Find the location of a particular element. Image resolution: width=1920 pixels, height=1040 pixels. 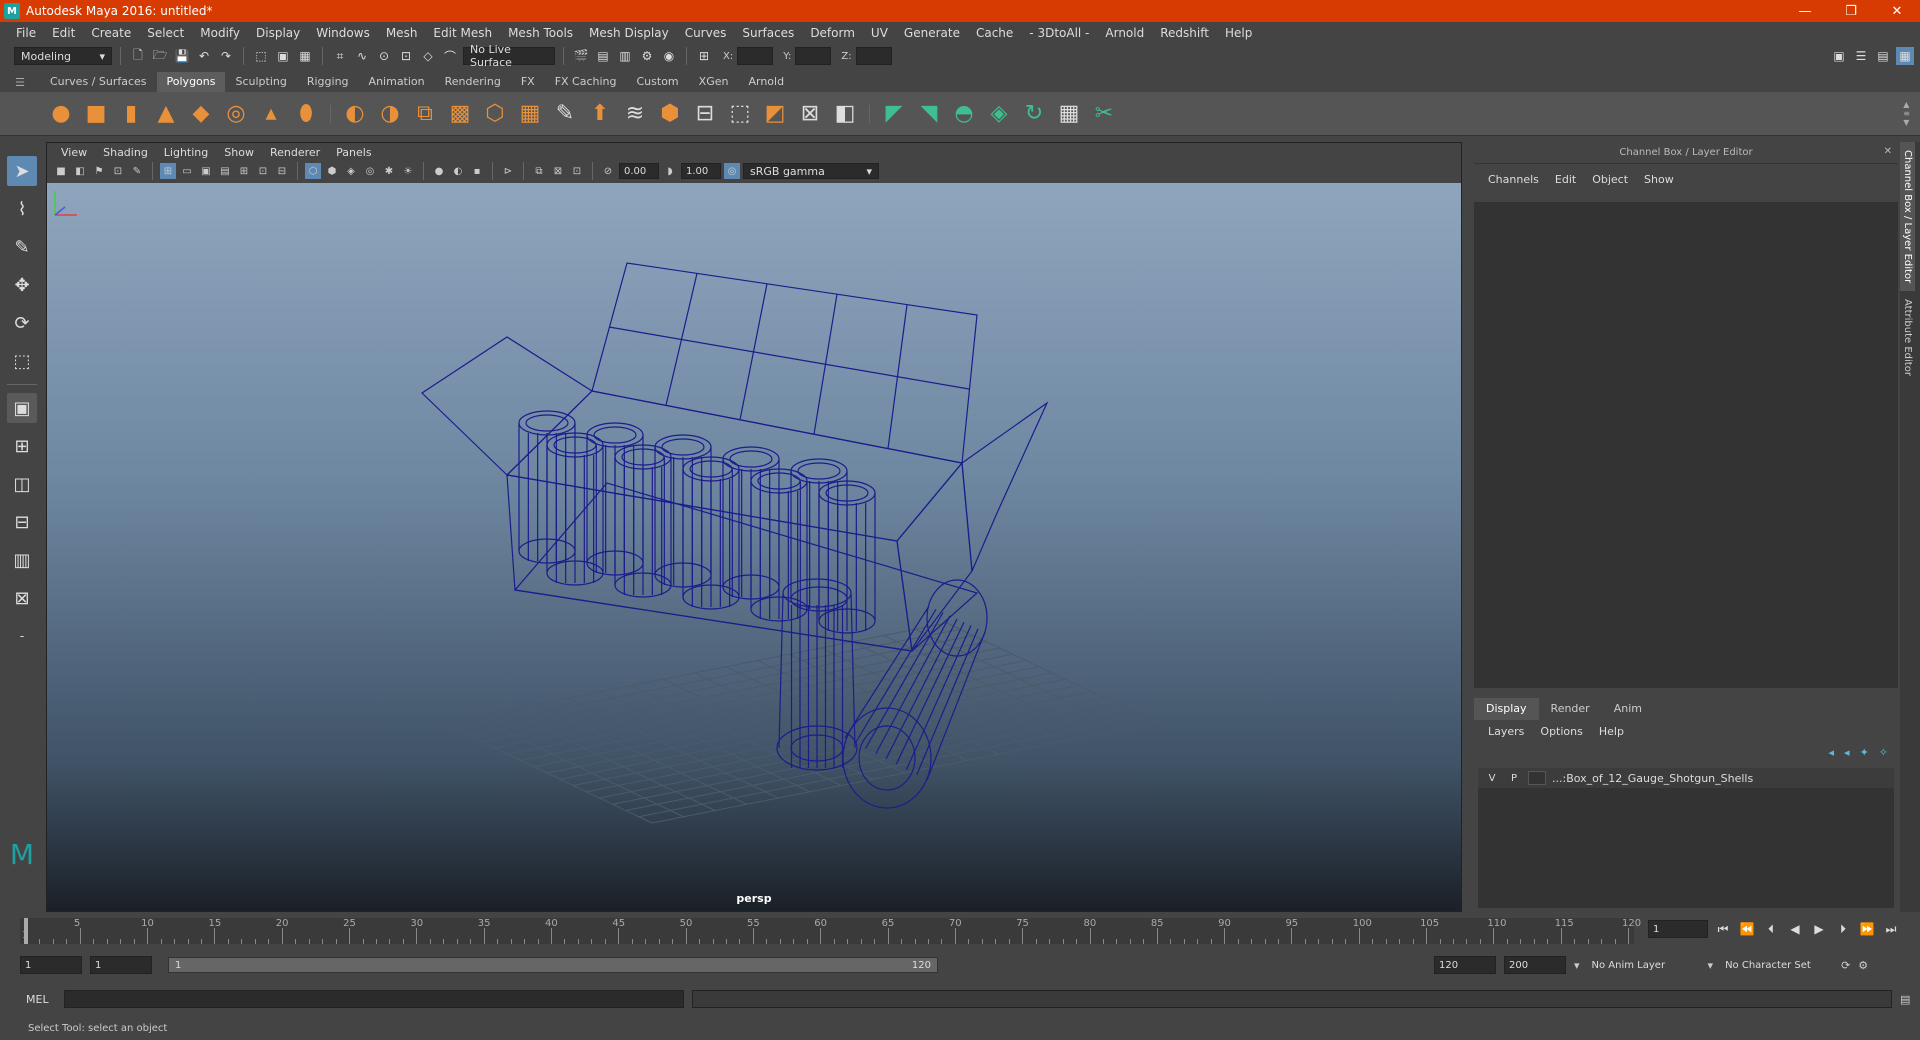

shelf-scroll-up-icon: ▲ is located at coordinates (1906, 104).